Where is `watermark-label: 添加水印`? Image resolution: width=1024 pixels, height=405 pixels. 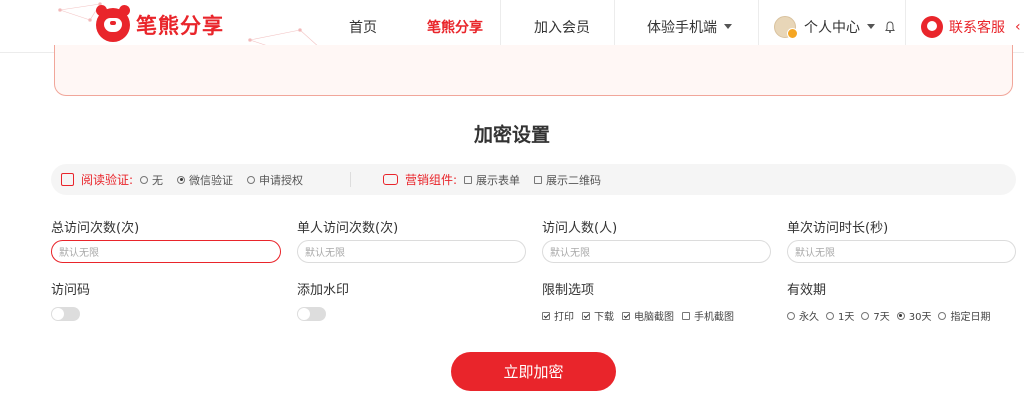
watermark-label: 添加水印 is located at coordinates (323, 290).